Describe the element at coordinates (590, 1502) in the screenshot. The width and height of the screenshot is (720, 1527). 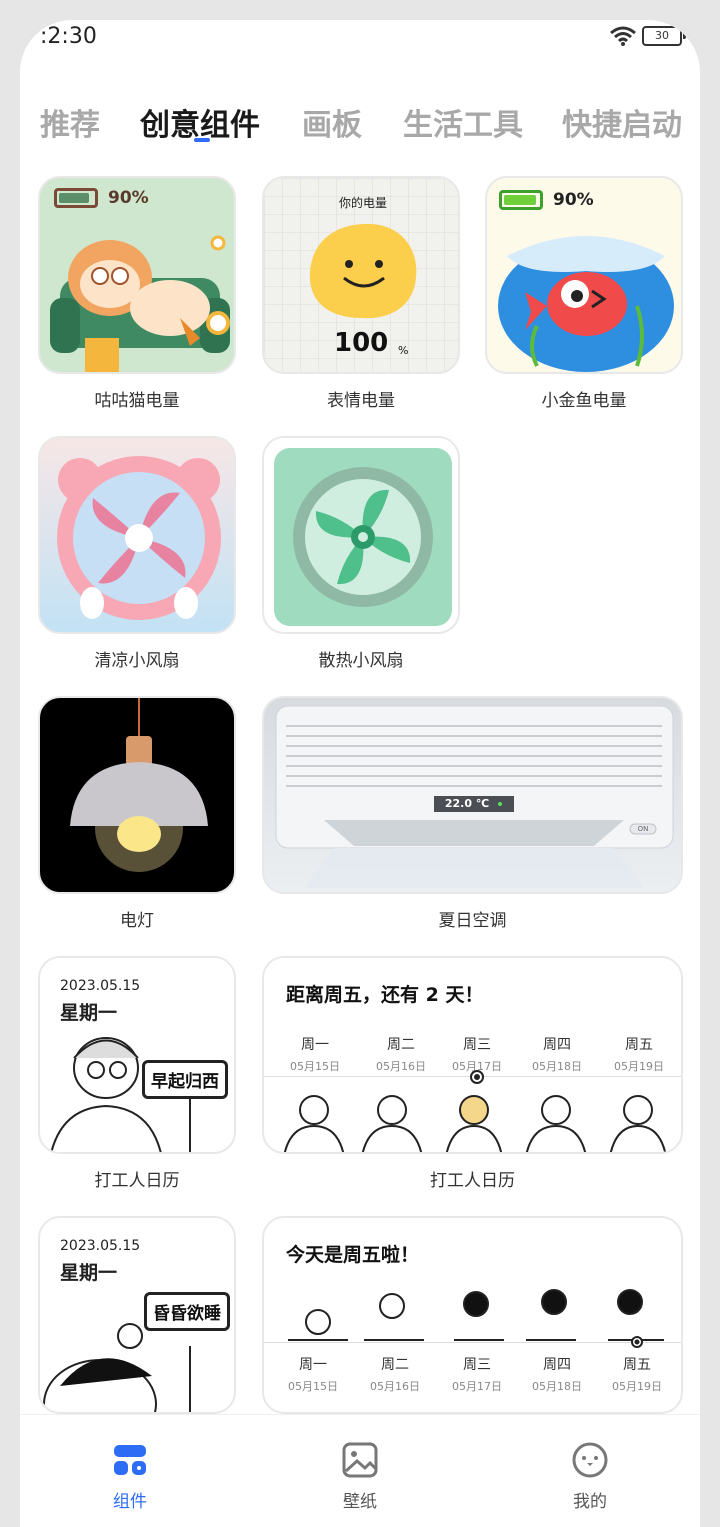
I see `nav-label: 我的` at that location.